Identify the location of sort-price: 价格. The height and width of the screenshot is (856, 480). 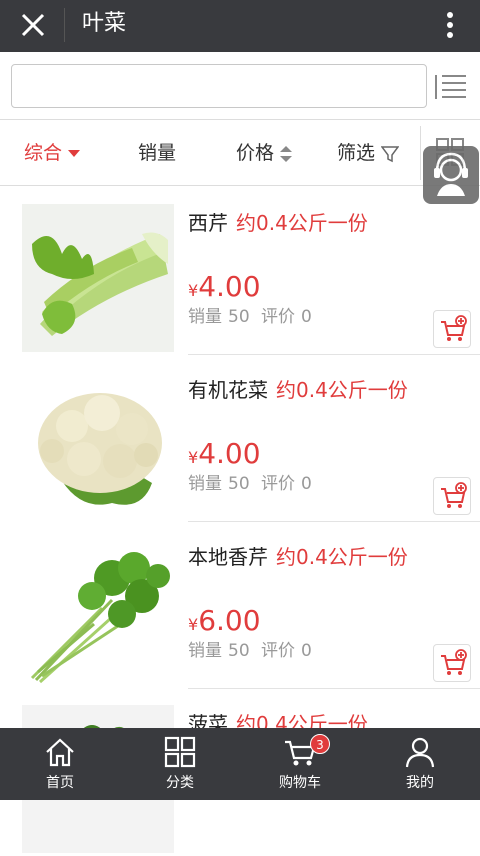
(264, 153).